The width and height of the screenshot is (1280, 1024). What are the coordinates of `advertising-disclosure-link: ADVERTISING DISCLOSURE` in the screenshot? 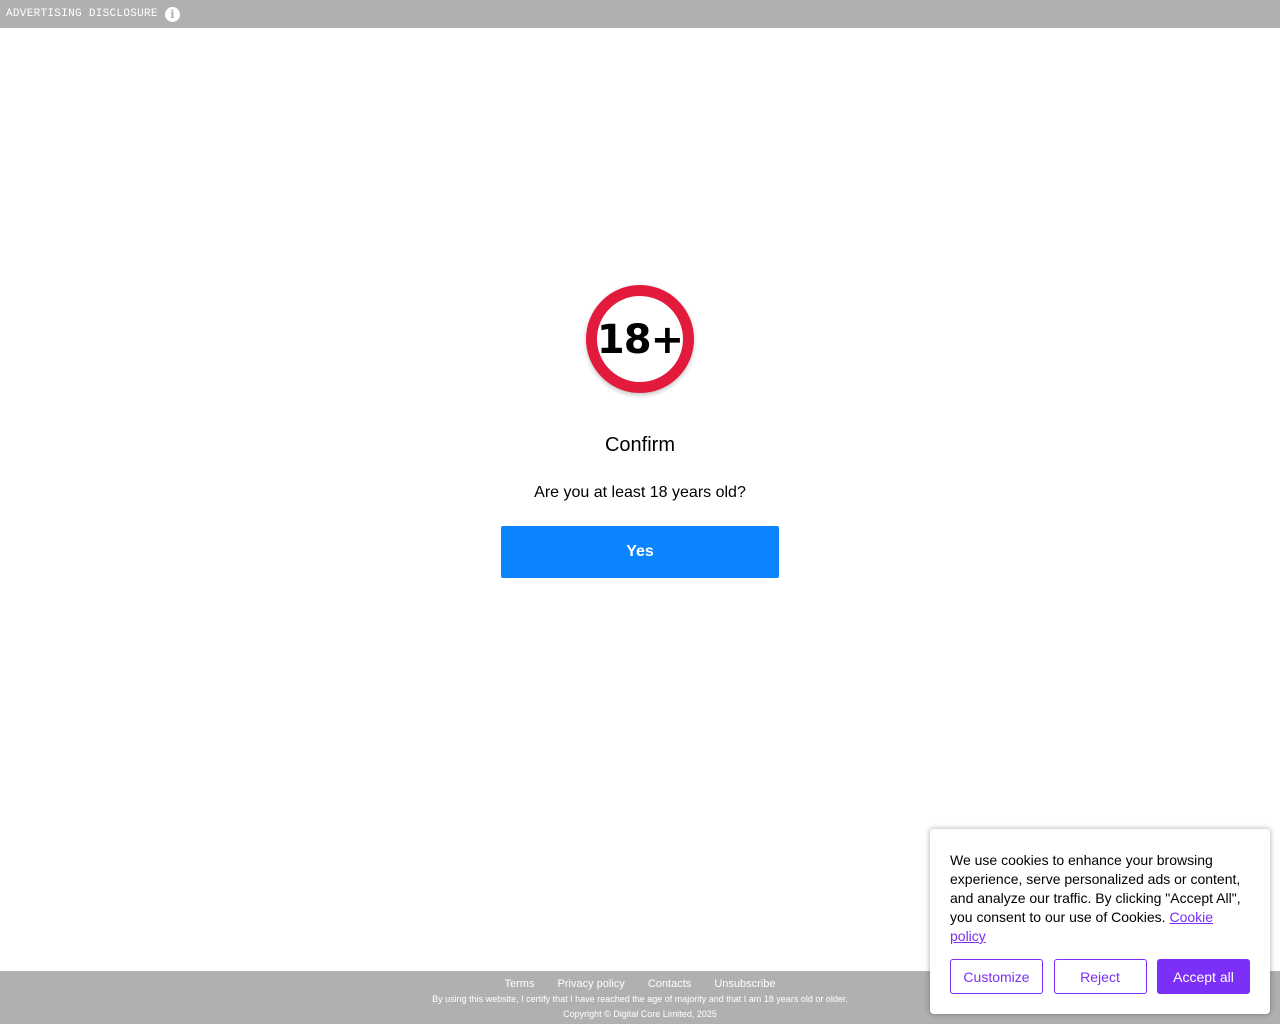 It's located at (82, 14).